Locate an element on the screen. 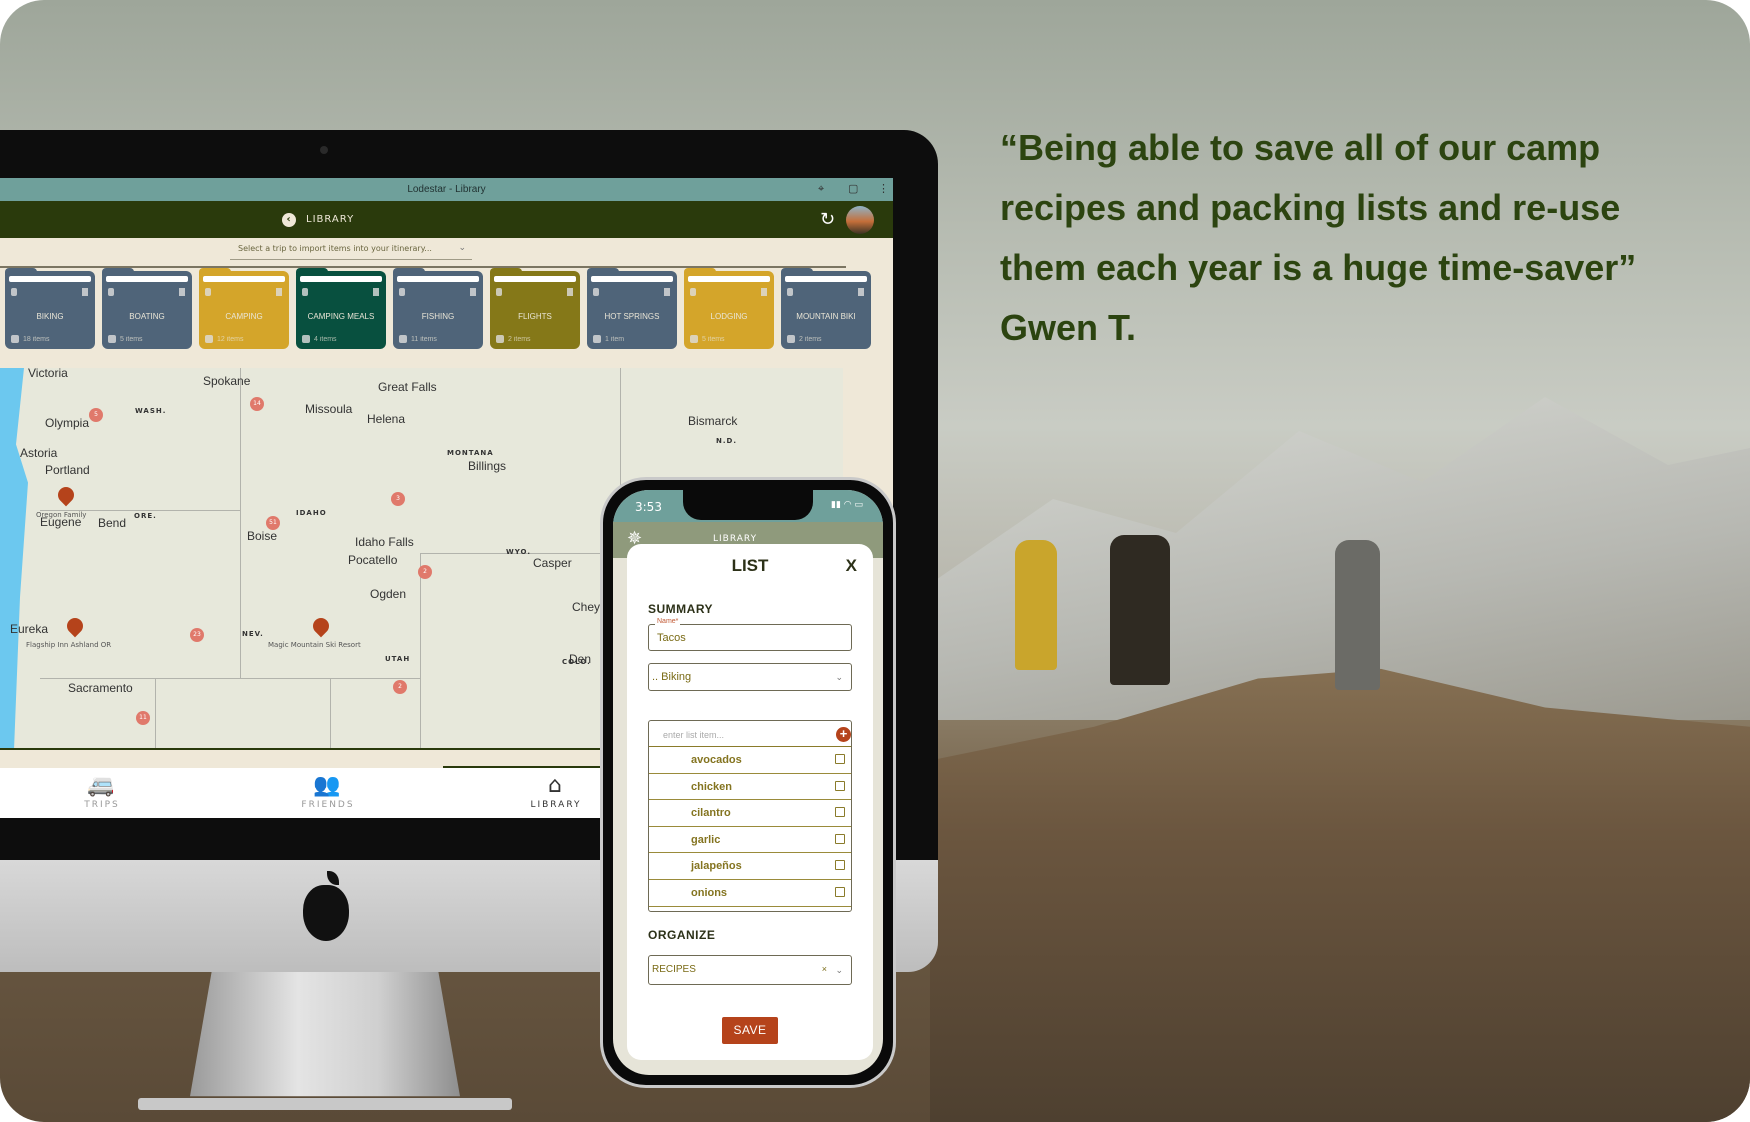  map-cluster-marker: 5 is located at coordinates (96, 415).